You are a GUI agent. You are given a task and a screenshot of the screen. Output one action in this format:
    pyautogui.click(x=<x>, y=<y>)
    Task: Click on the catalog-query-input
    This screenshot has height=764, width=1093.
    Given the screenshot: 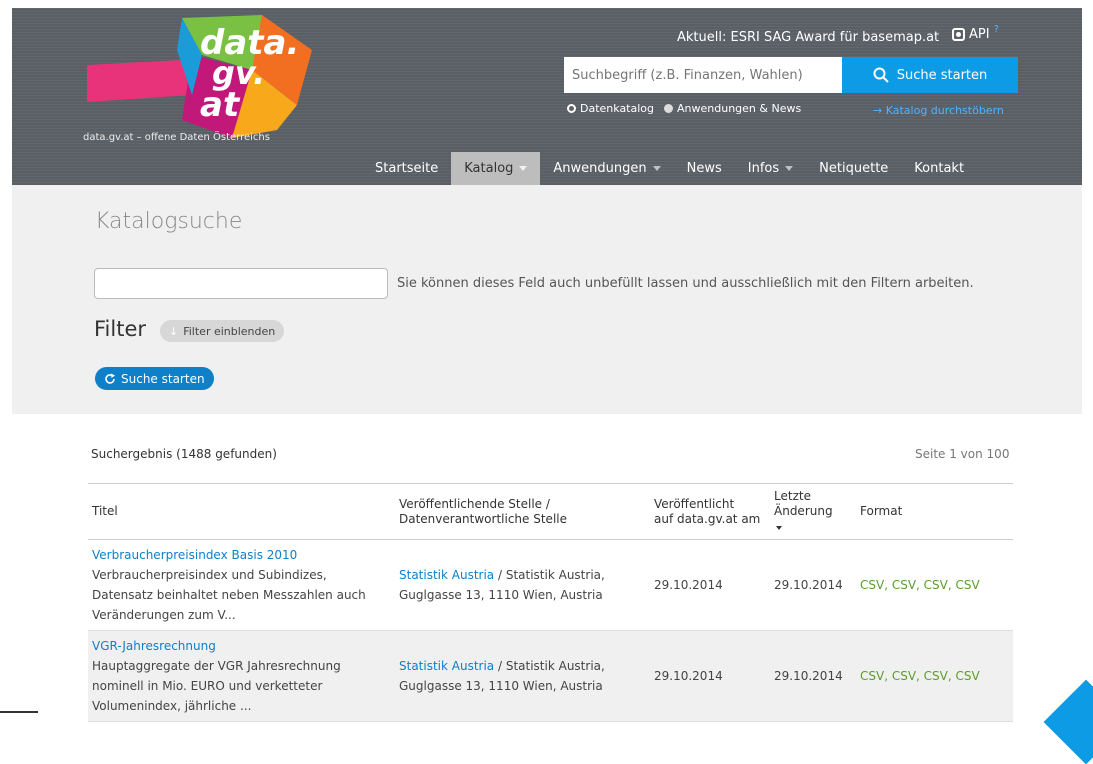 What is the action you would take?
    pyautogui.click(x=241, y=283)
    